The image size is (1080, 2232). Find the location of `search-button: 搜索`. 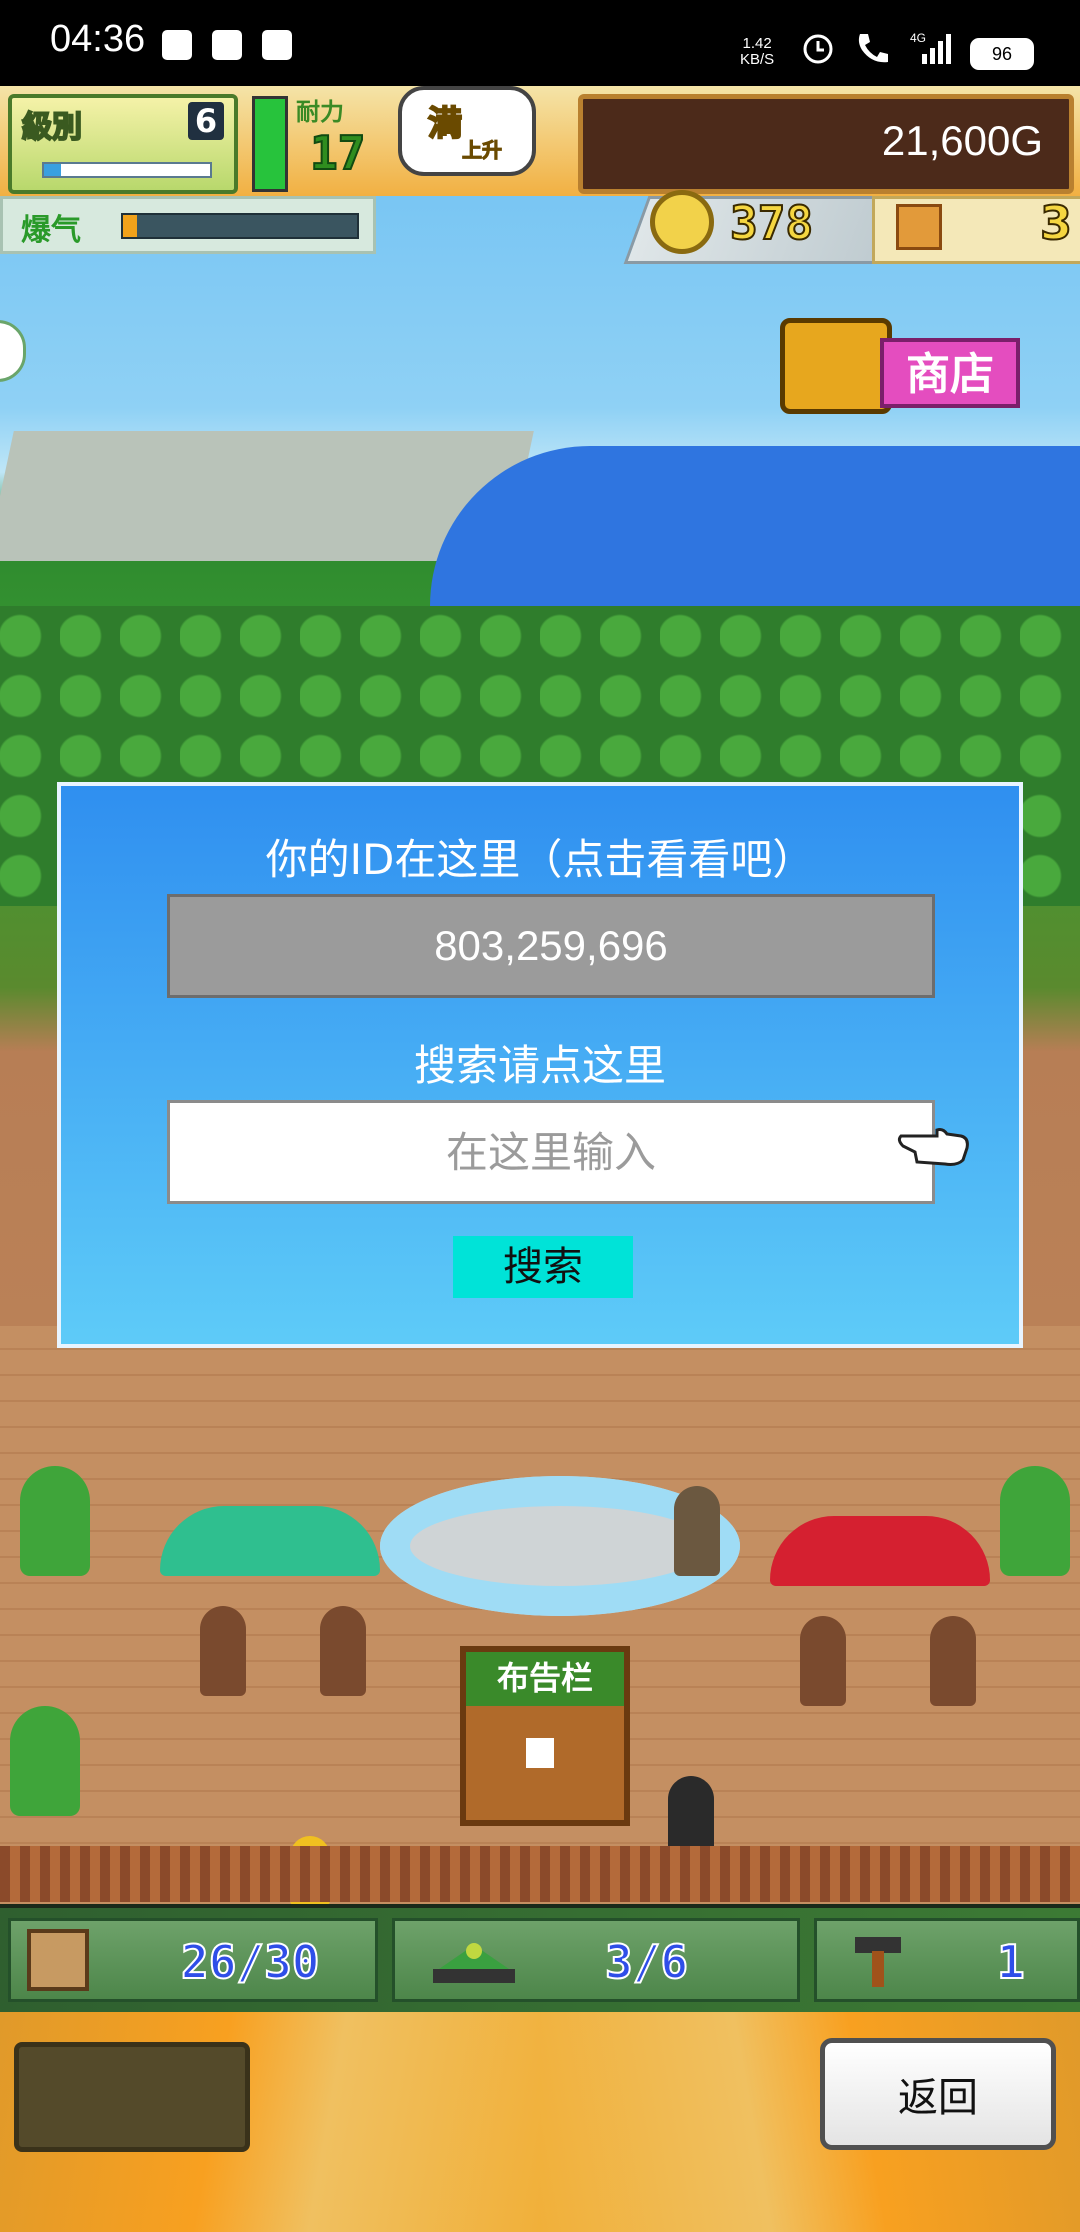

search-button: 搜索 is located at coordinates (543, 1267).